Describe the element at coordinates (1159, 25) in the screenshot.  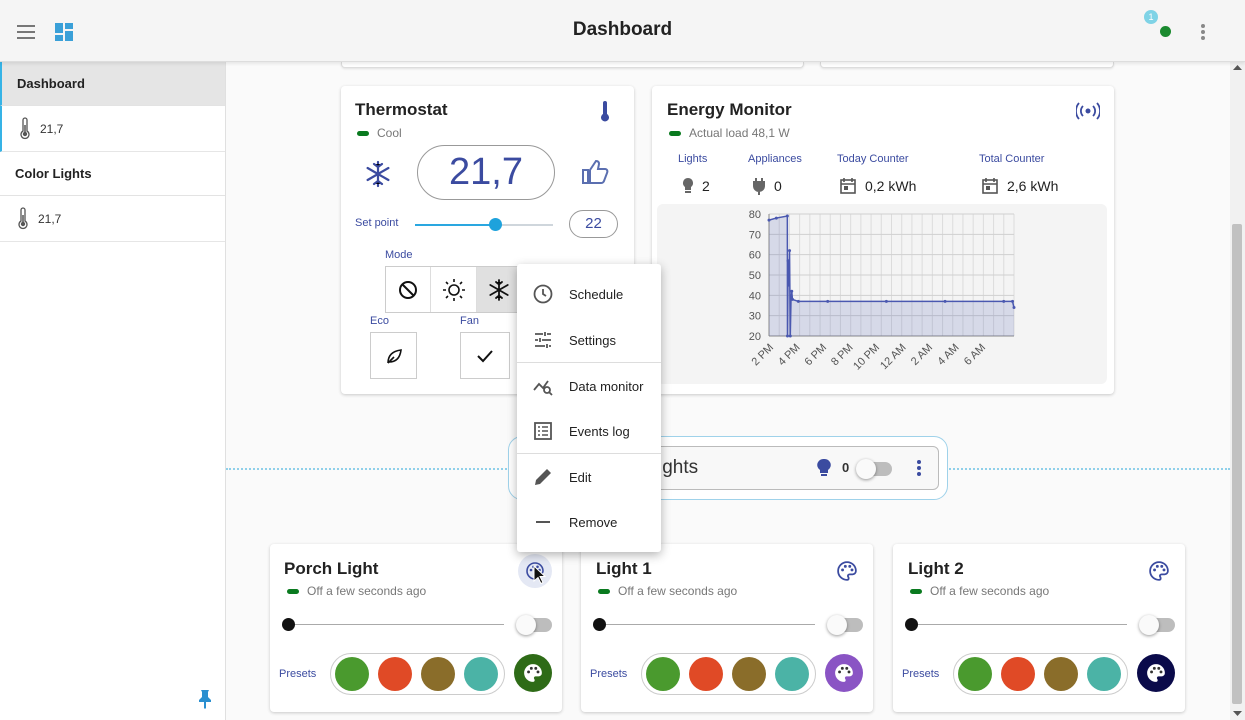
I see `connection-status: 1` at that location.